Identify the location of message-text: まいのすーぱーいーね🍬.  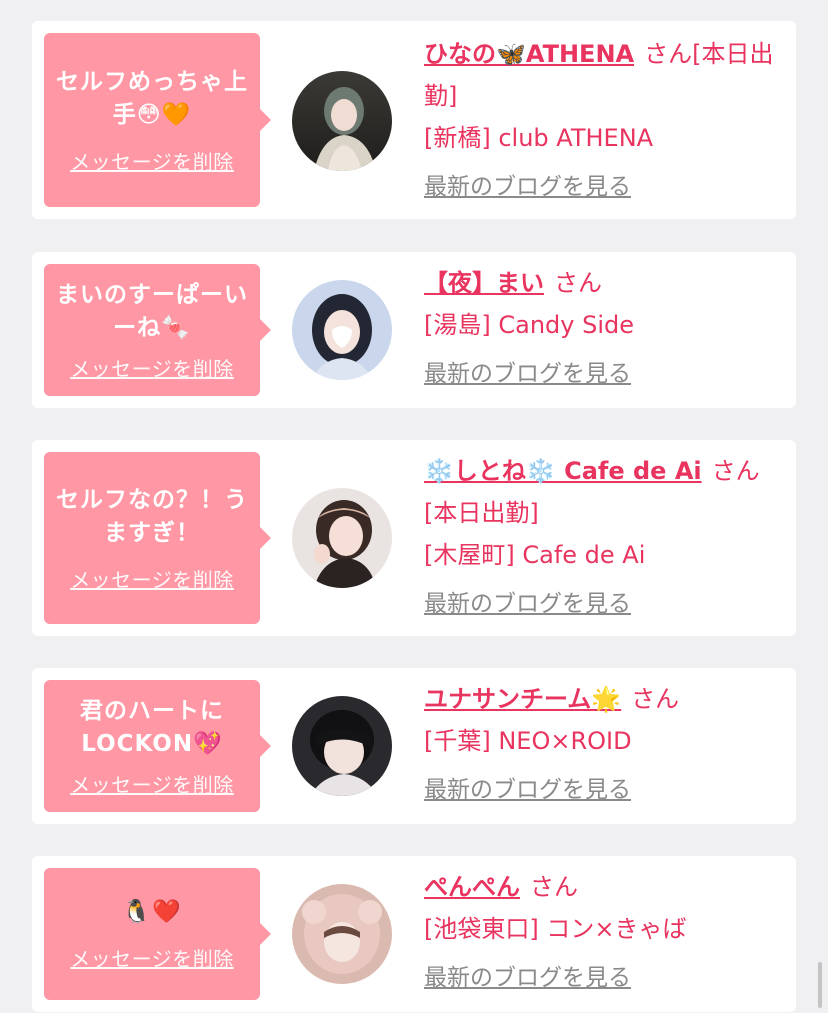
(152, 311).